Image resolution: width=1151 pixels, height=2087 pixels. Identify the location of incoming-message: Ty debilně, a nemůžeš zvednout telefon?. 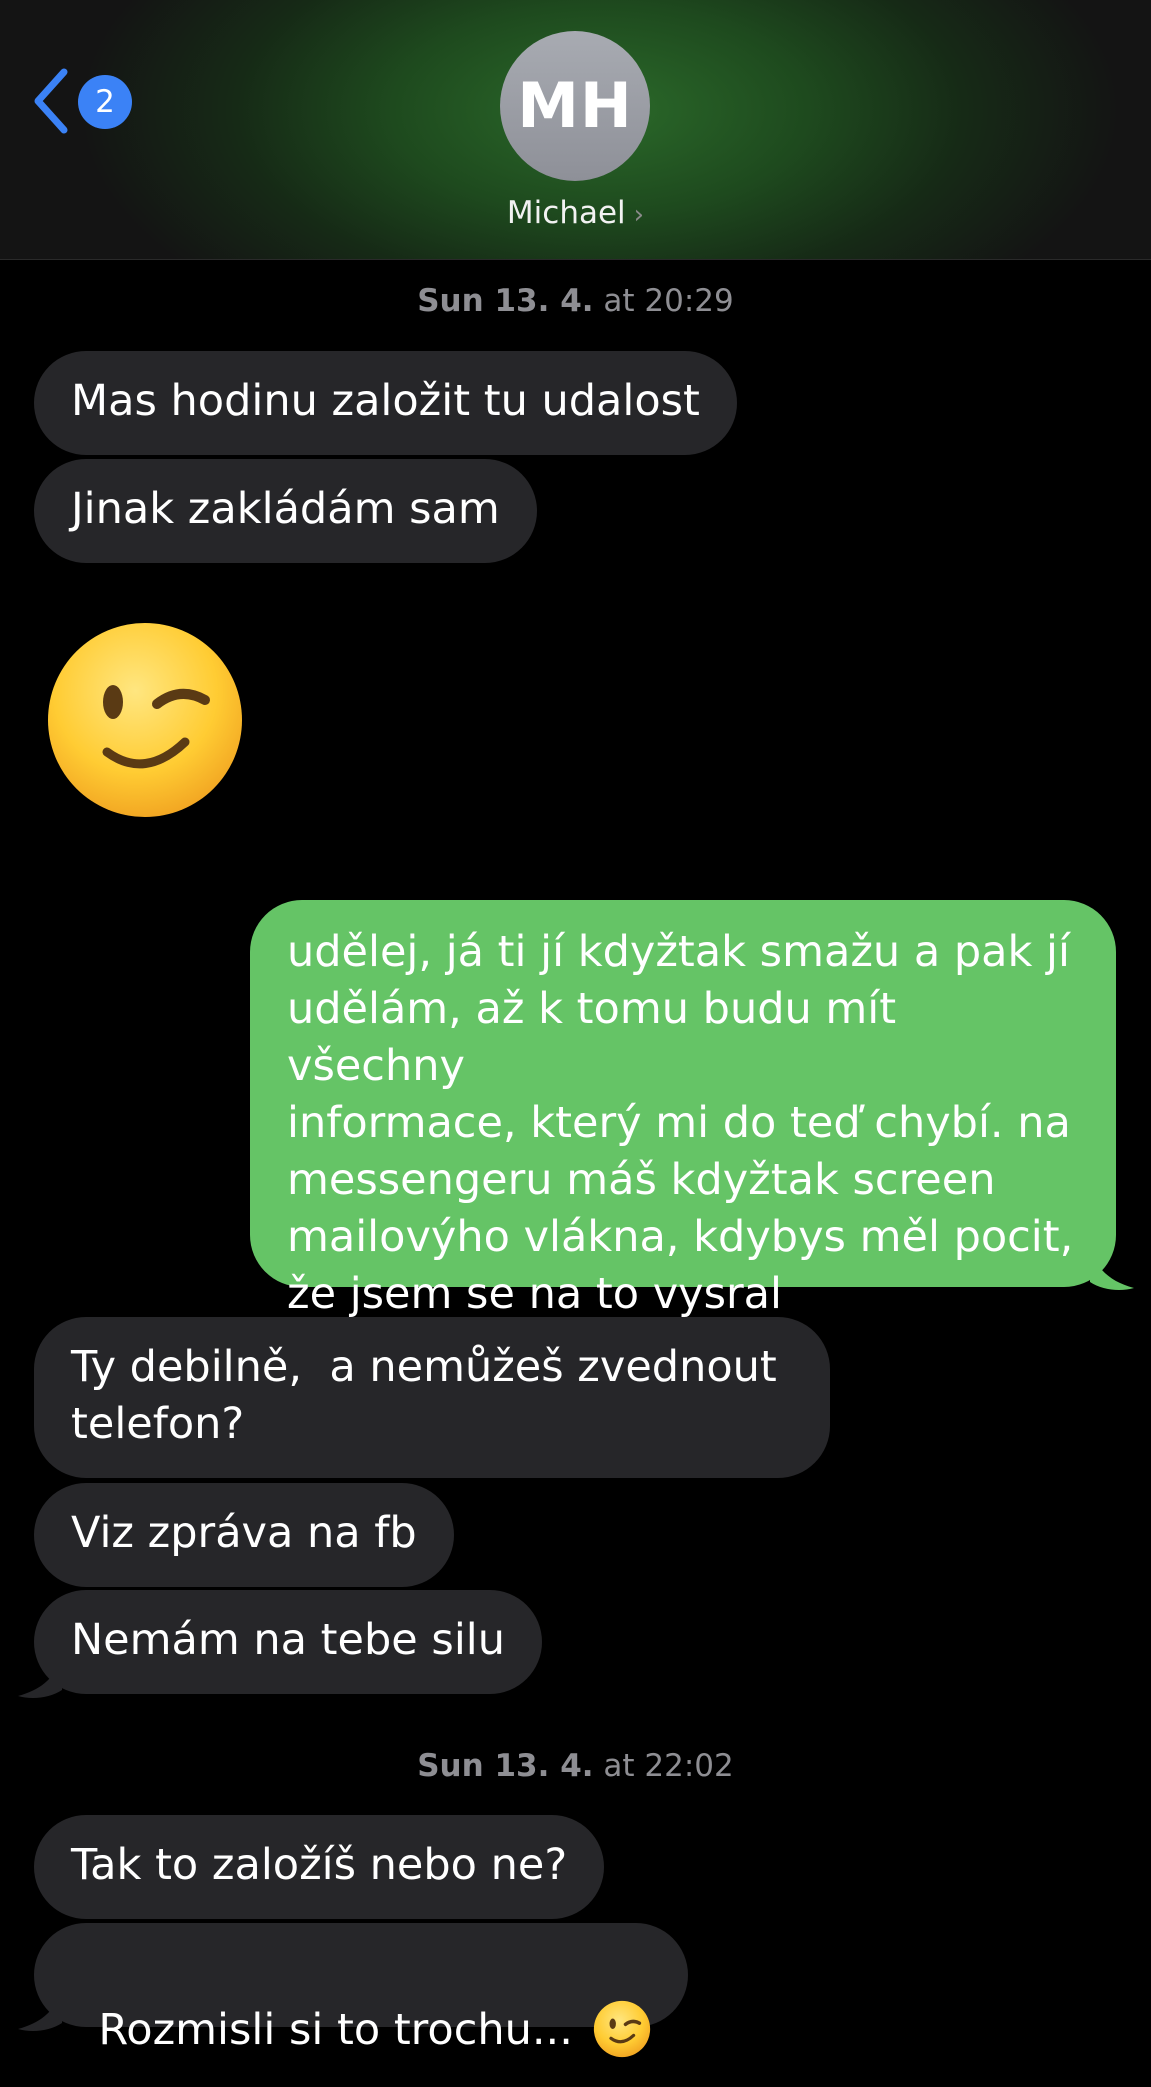
(432, 1397).